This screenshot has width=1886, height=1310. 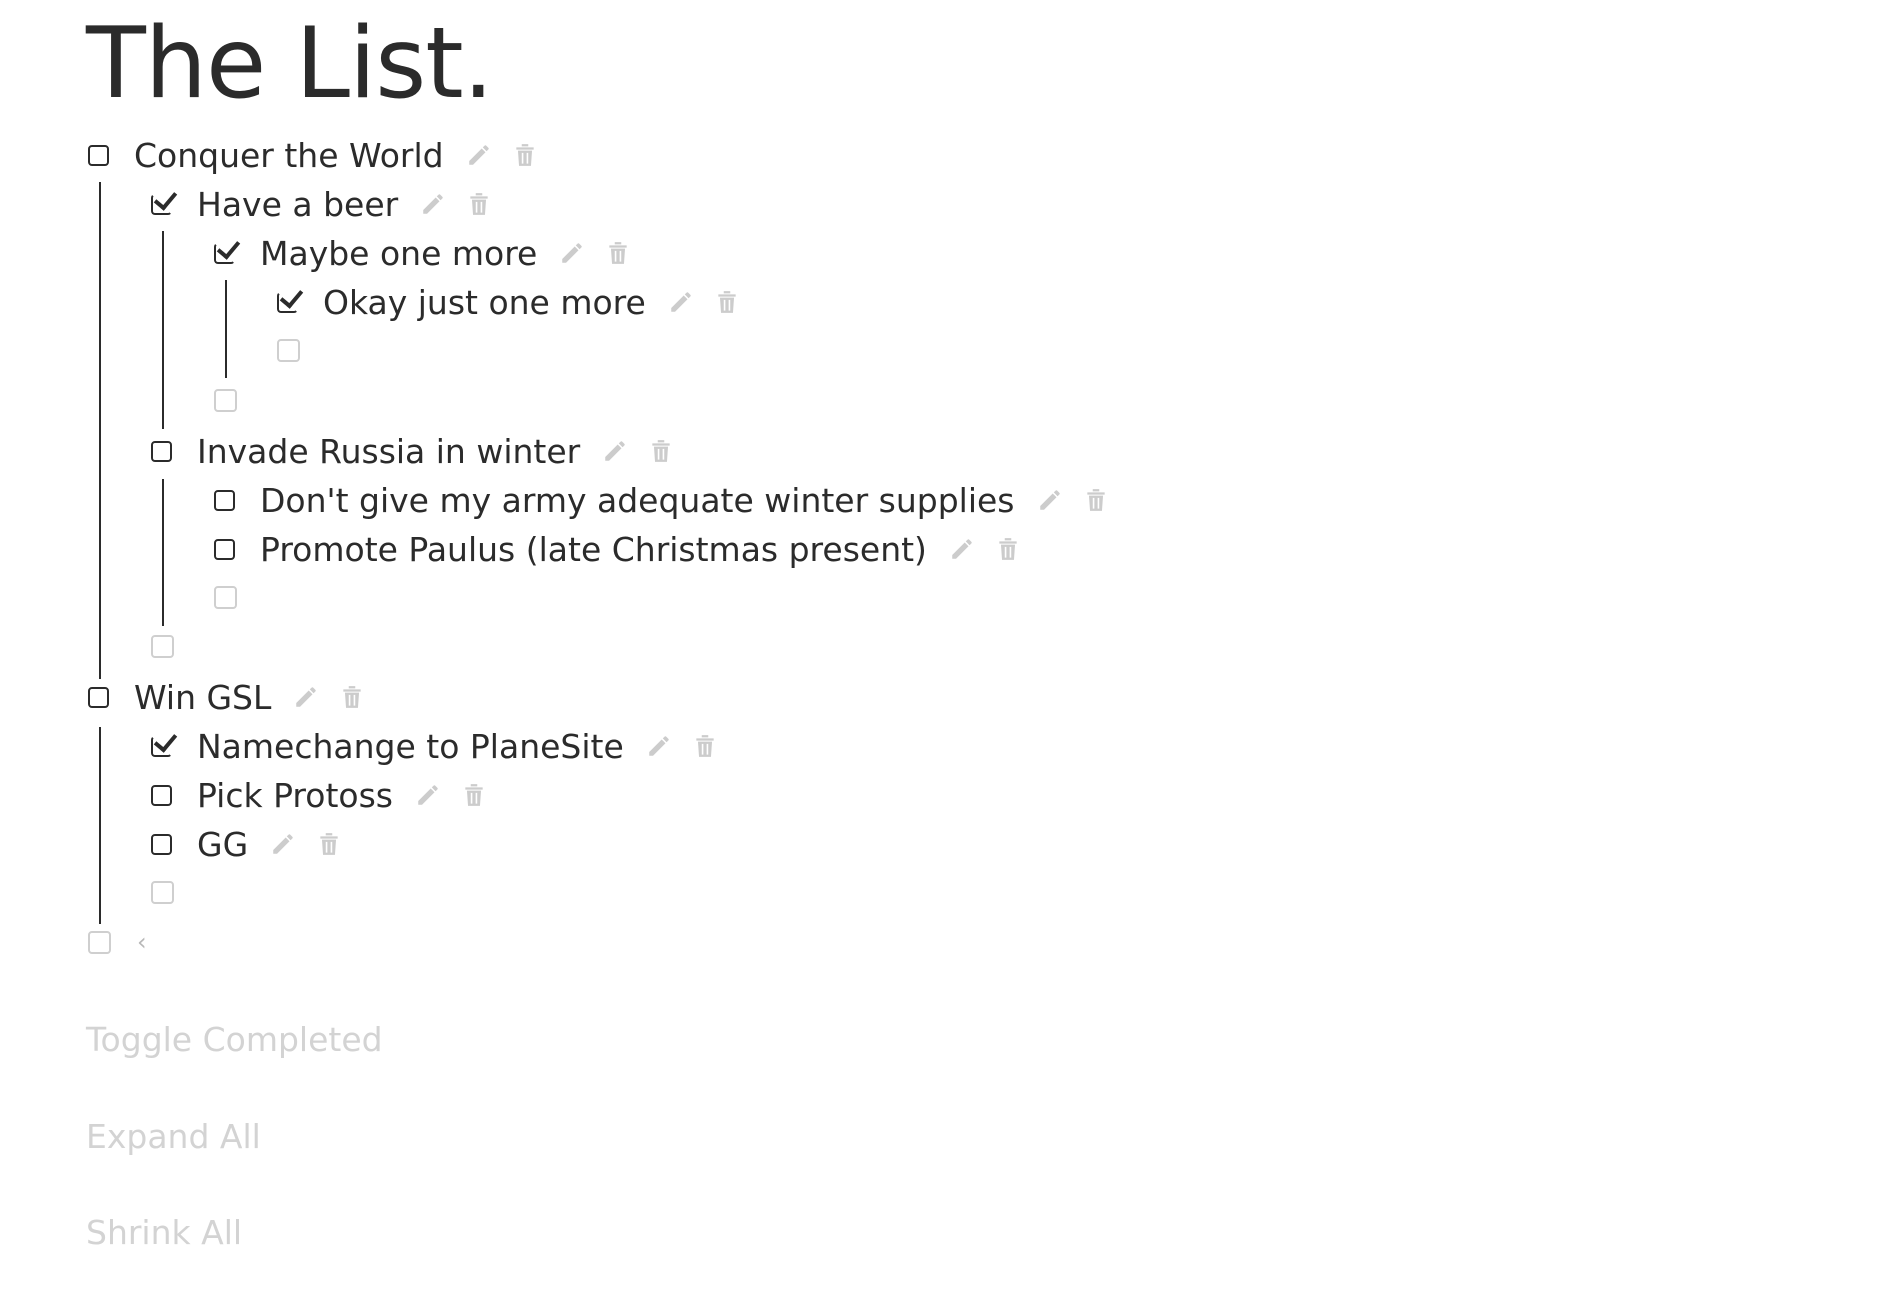 I want to click on todo-item: Win GSL, so click(x=226, y=697).